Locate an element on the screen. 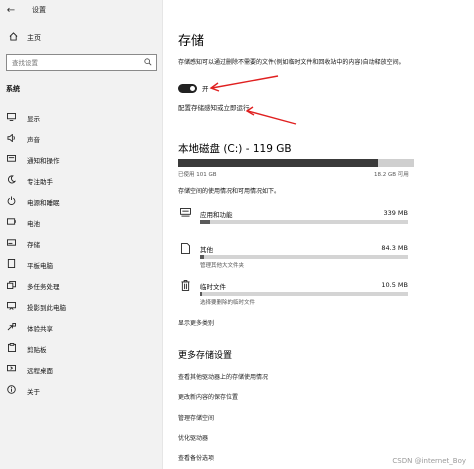  back-arrow-icon: ← is located at coordinates (11, 10).